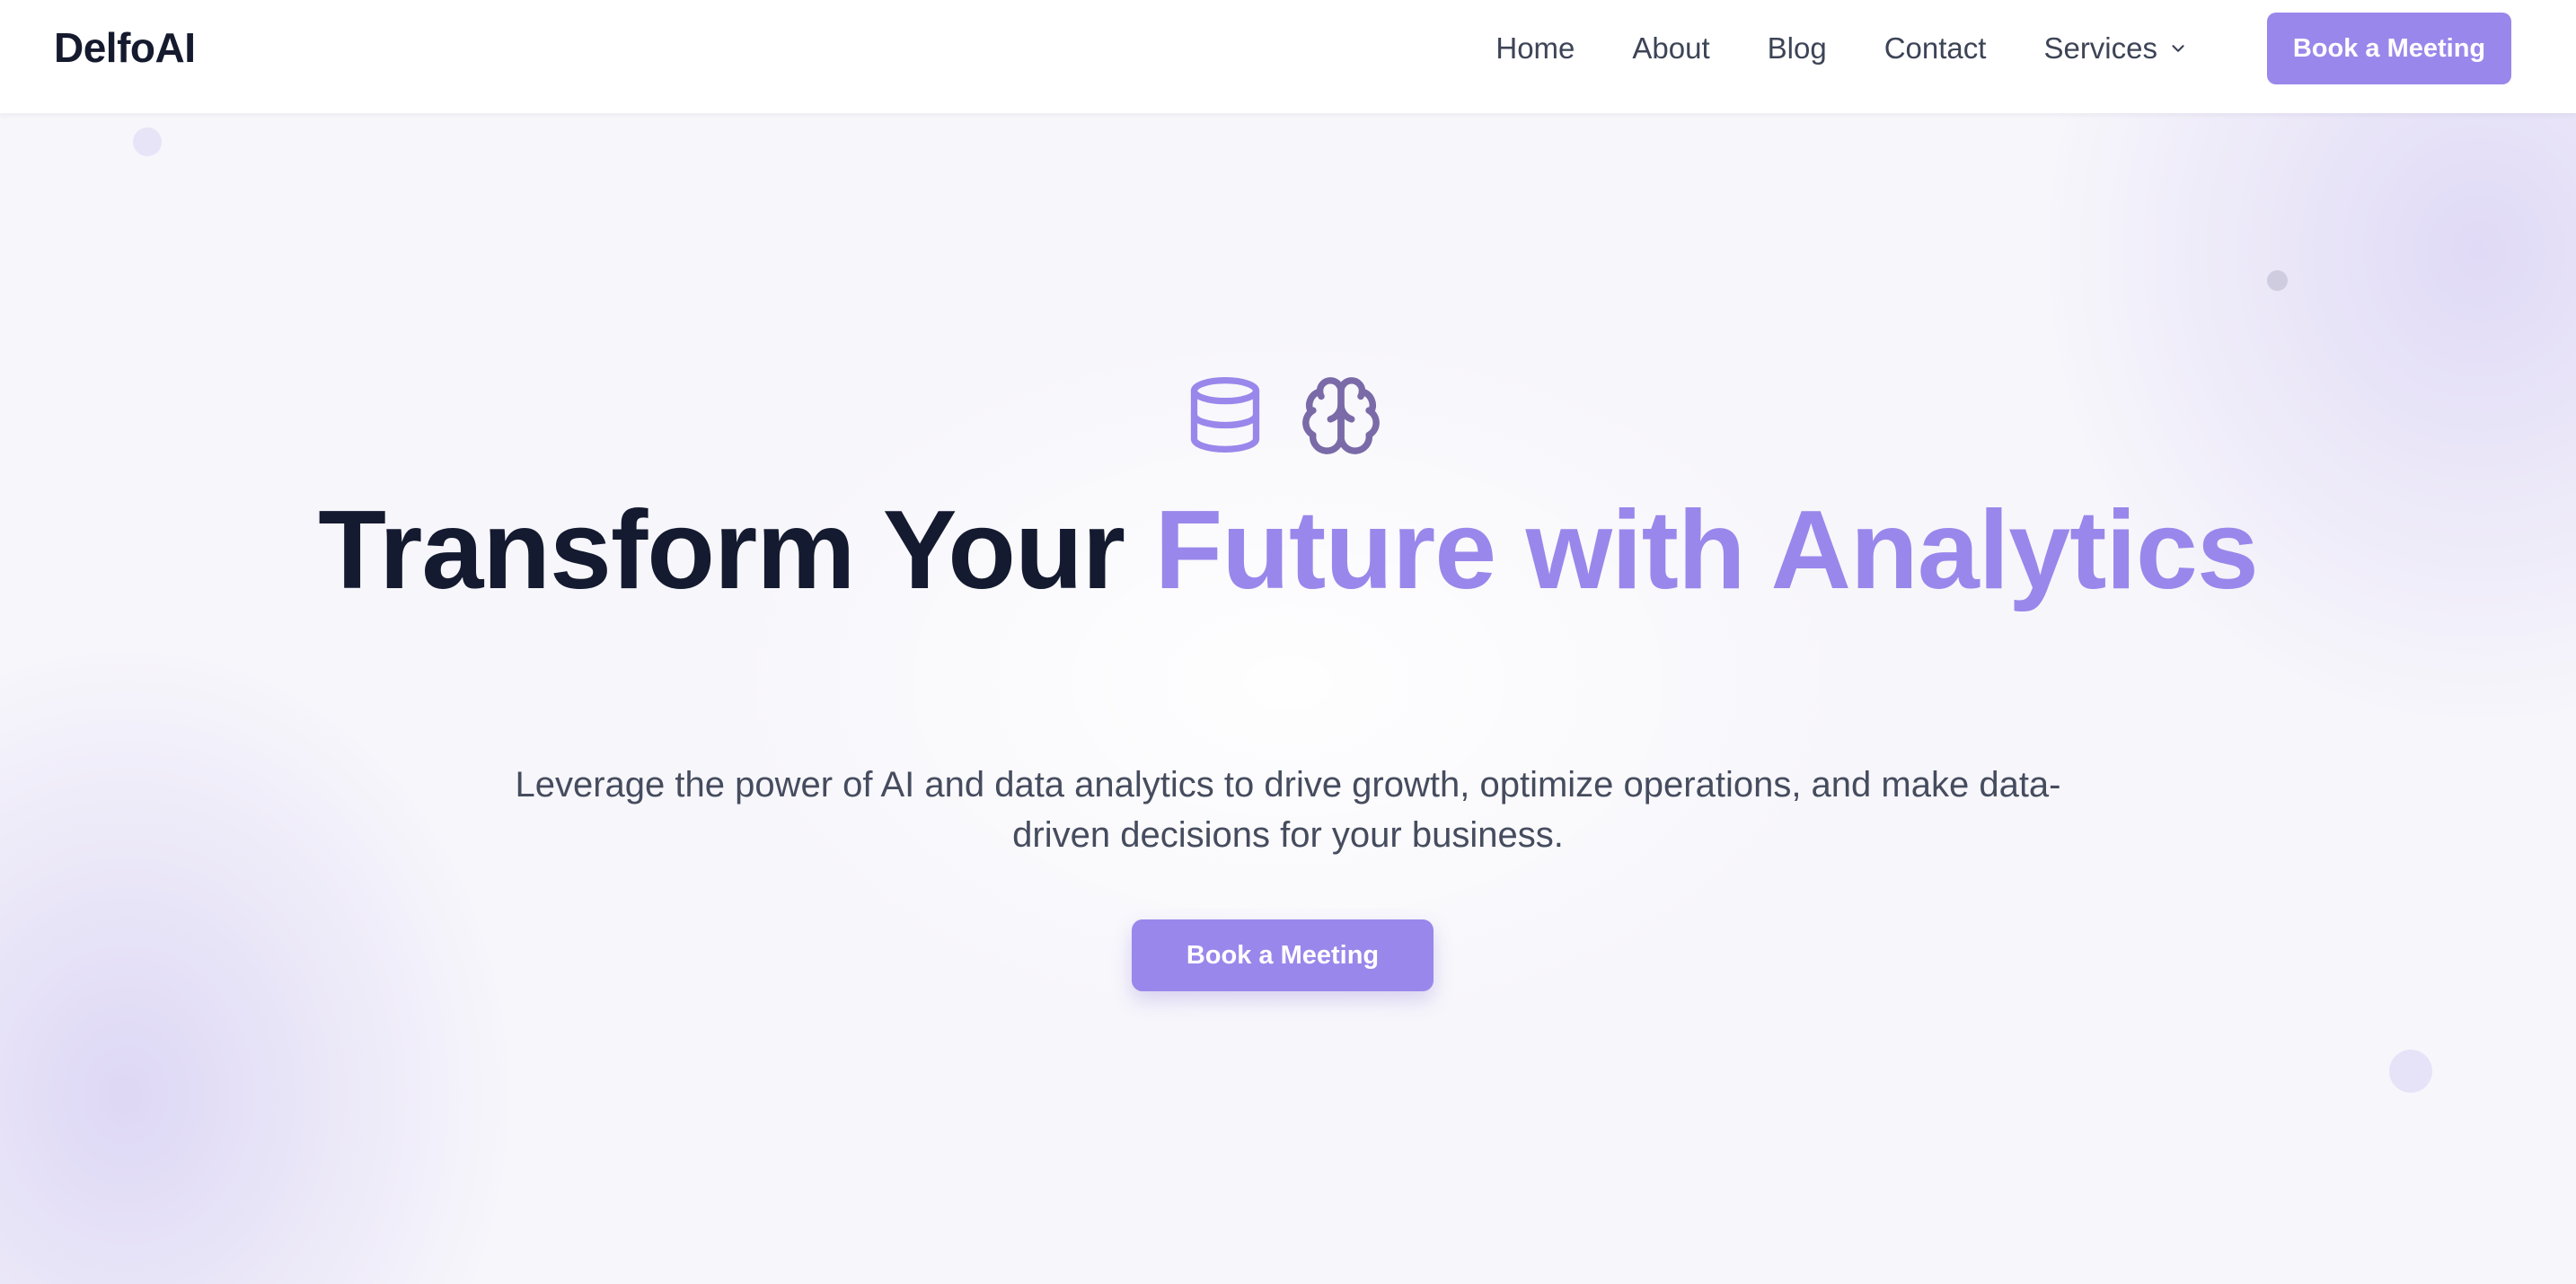 This screenshot has width=2576, height=1284. What do you see at coordinates (2178, 48) in the screenshot?
I see `chevron-down-icon` at bounding box center [2178, 48].